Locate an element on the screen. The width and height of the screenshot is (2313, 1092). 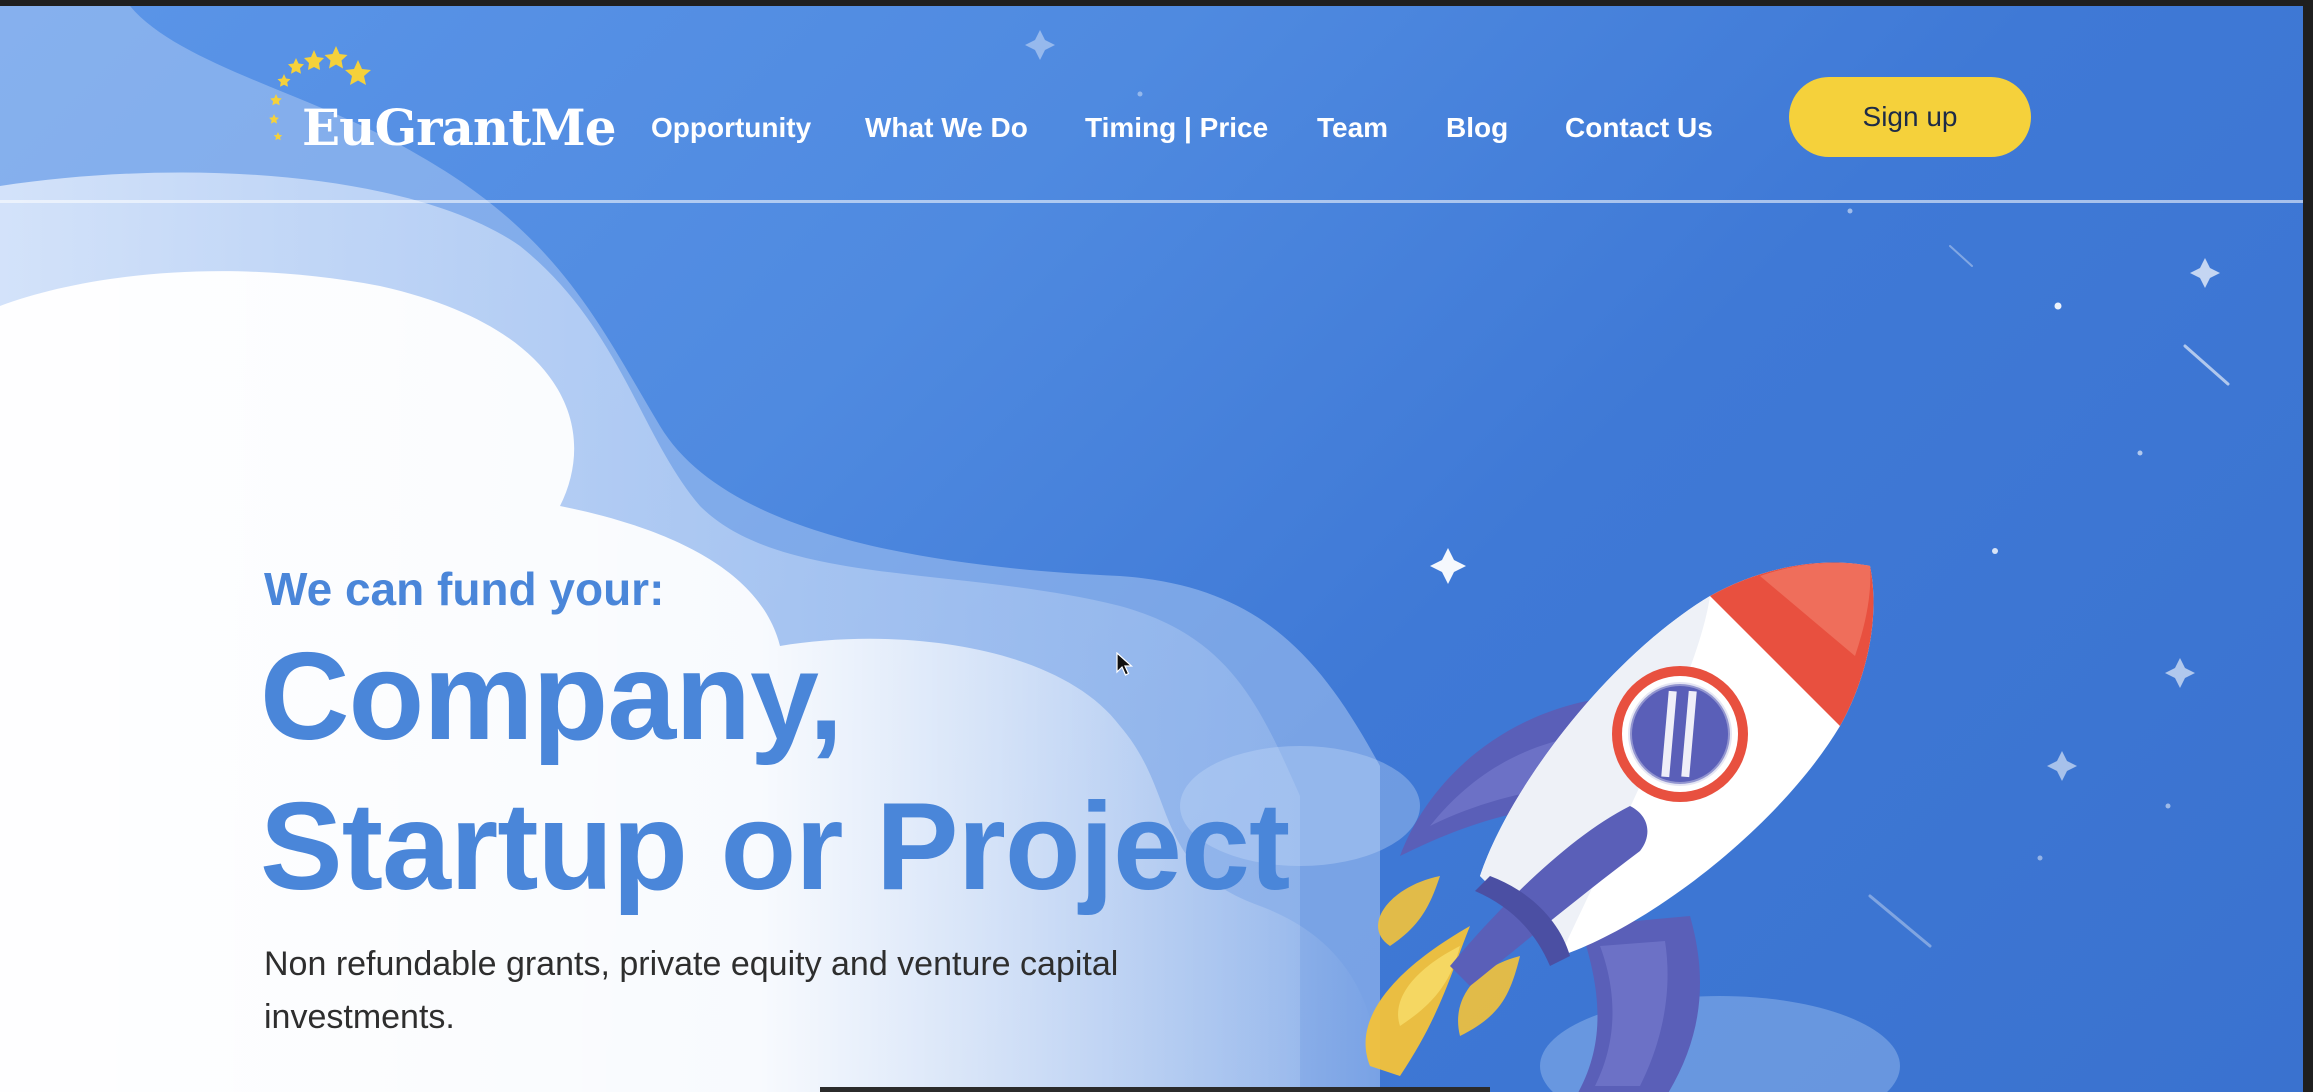
rocket-illustration is located at coordinates (1619, 827).